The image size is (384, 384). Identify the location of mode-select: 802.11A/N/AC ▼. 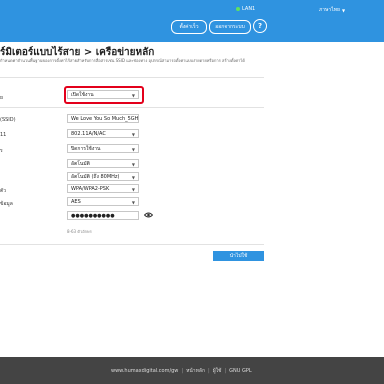
(103, 133).